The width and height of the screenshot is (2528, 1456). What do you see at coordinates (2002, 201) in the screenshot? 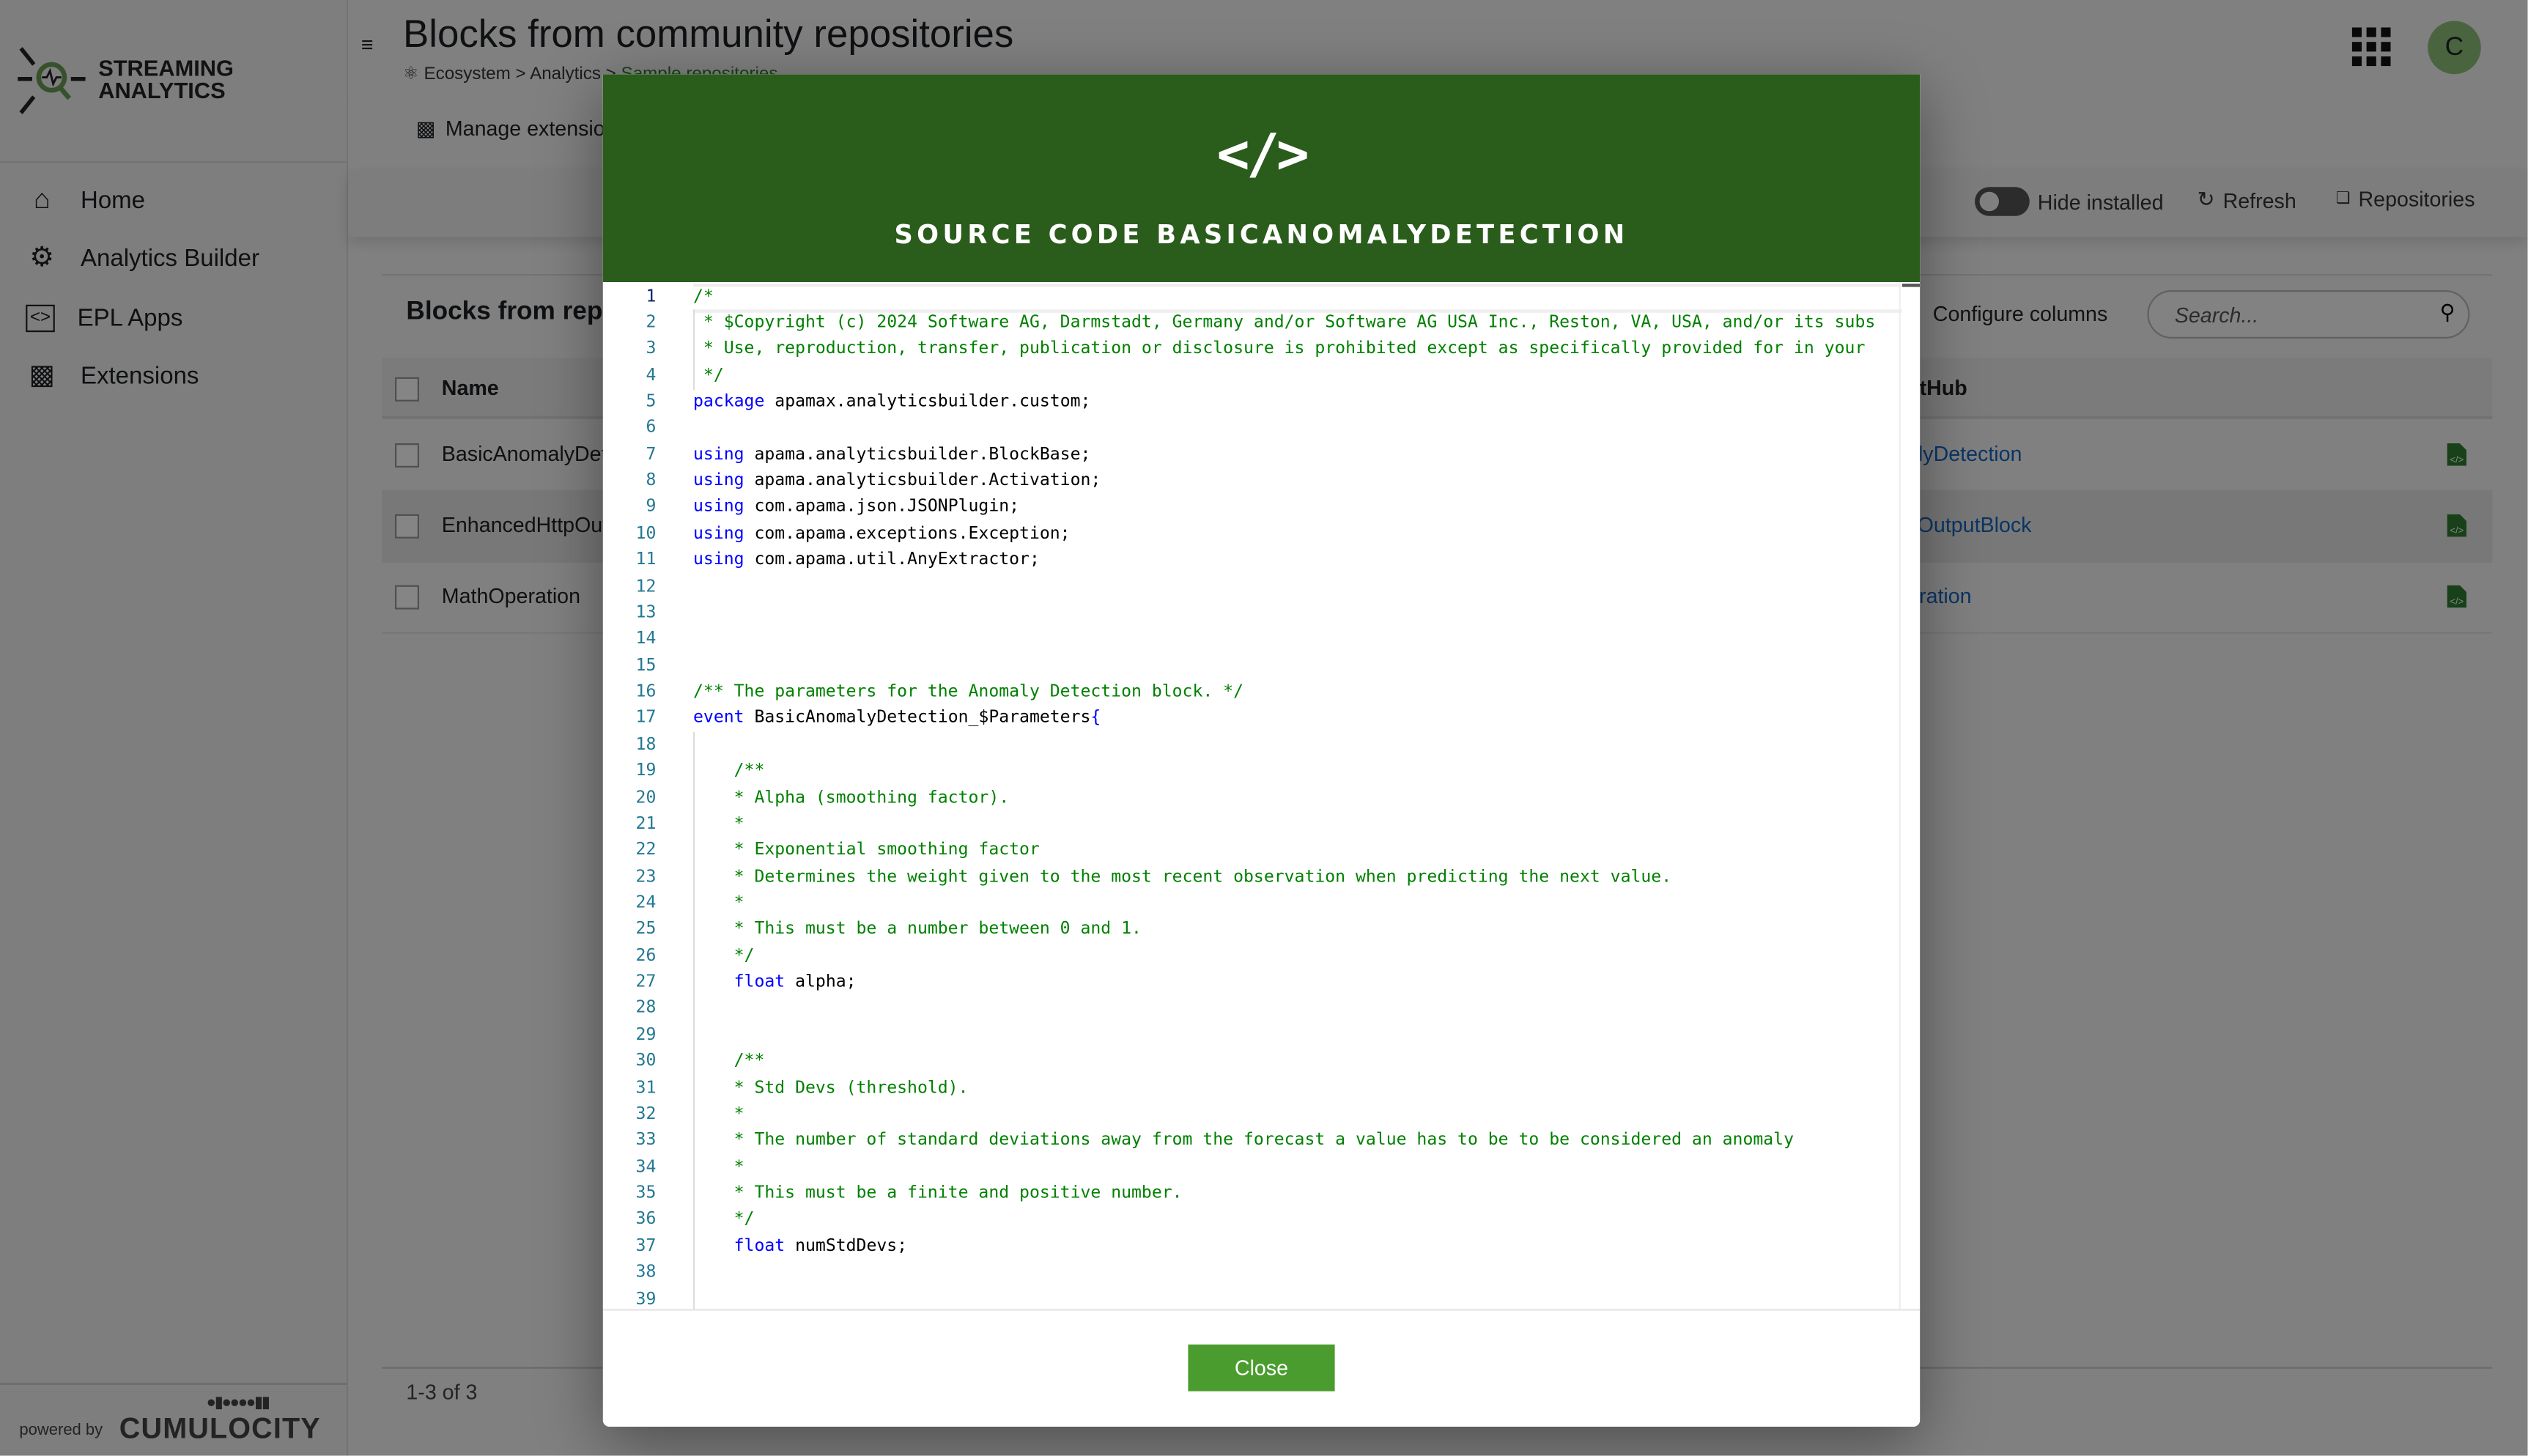
I see `toggle-switch` at bounding box center [2002, 201].